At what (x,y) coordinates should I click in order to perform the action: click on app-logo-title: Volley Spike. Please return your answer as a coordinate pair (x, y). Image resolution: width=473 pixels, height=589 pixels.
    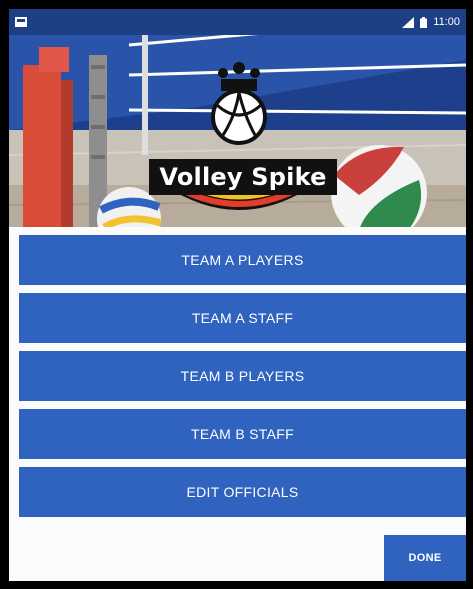
    Looking at the image, I should click on (243, 177).